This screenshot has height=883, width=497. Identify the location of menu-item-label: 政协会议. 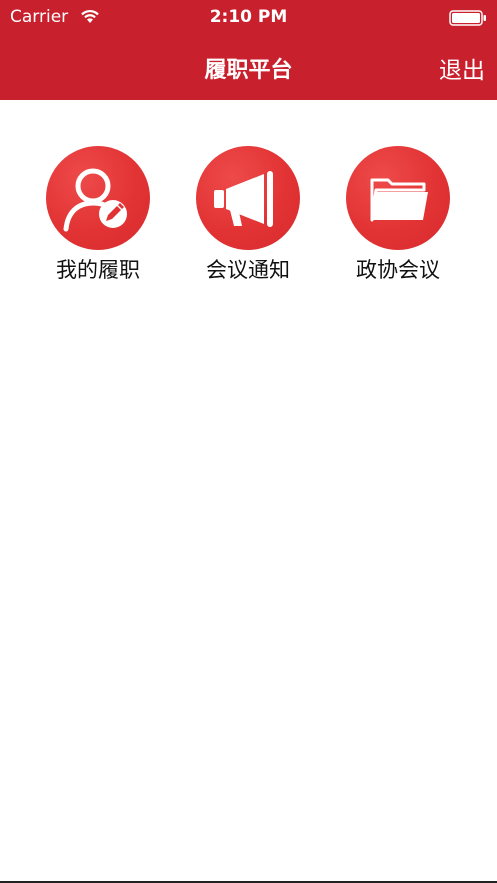
(398, 270).